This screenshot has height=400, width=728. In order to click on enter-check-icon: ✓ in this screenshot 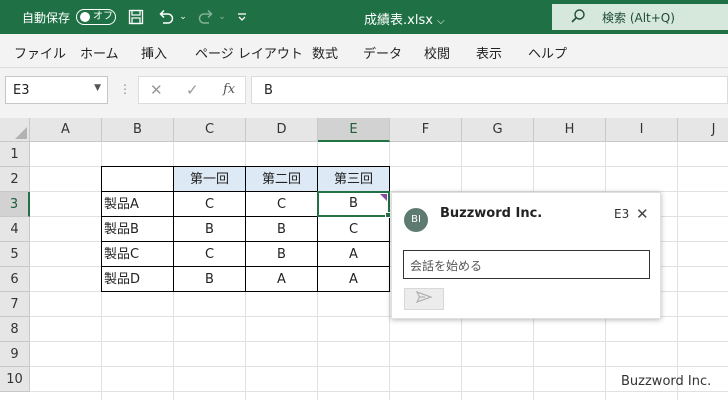, I will do `click(192, 90)`.